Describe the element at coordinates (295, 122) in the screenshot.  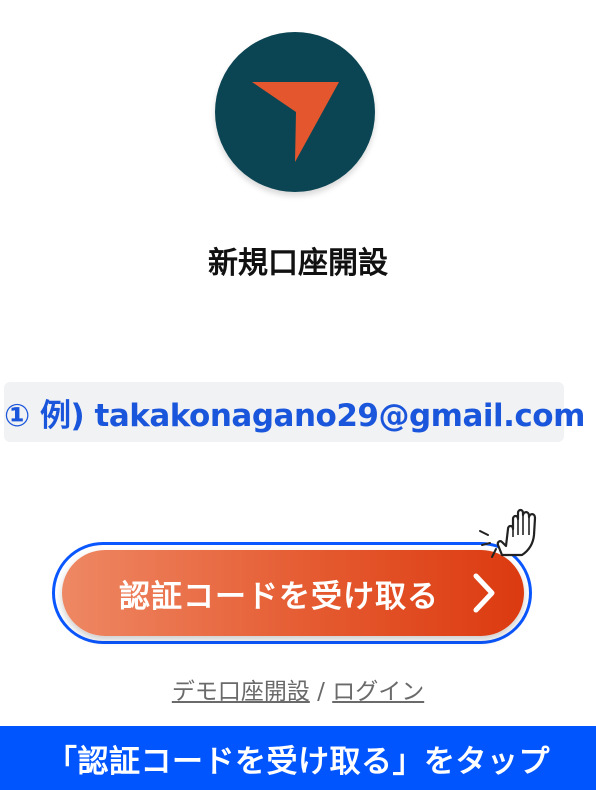
I see `paper-plane-arrow-icon` at that location.